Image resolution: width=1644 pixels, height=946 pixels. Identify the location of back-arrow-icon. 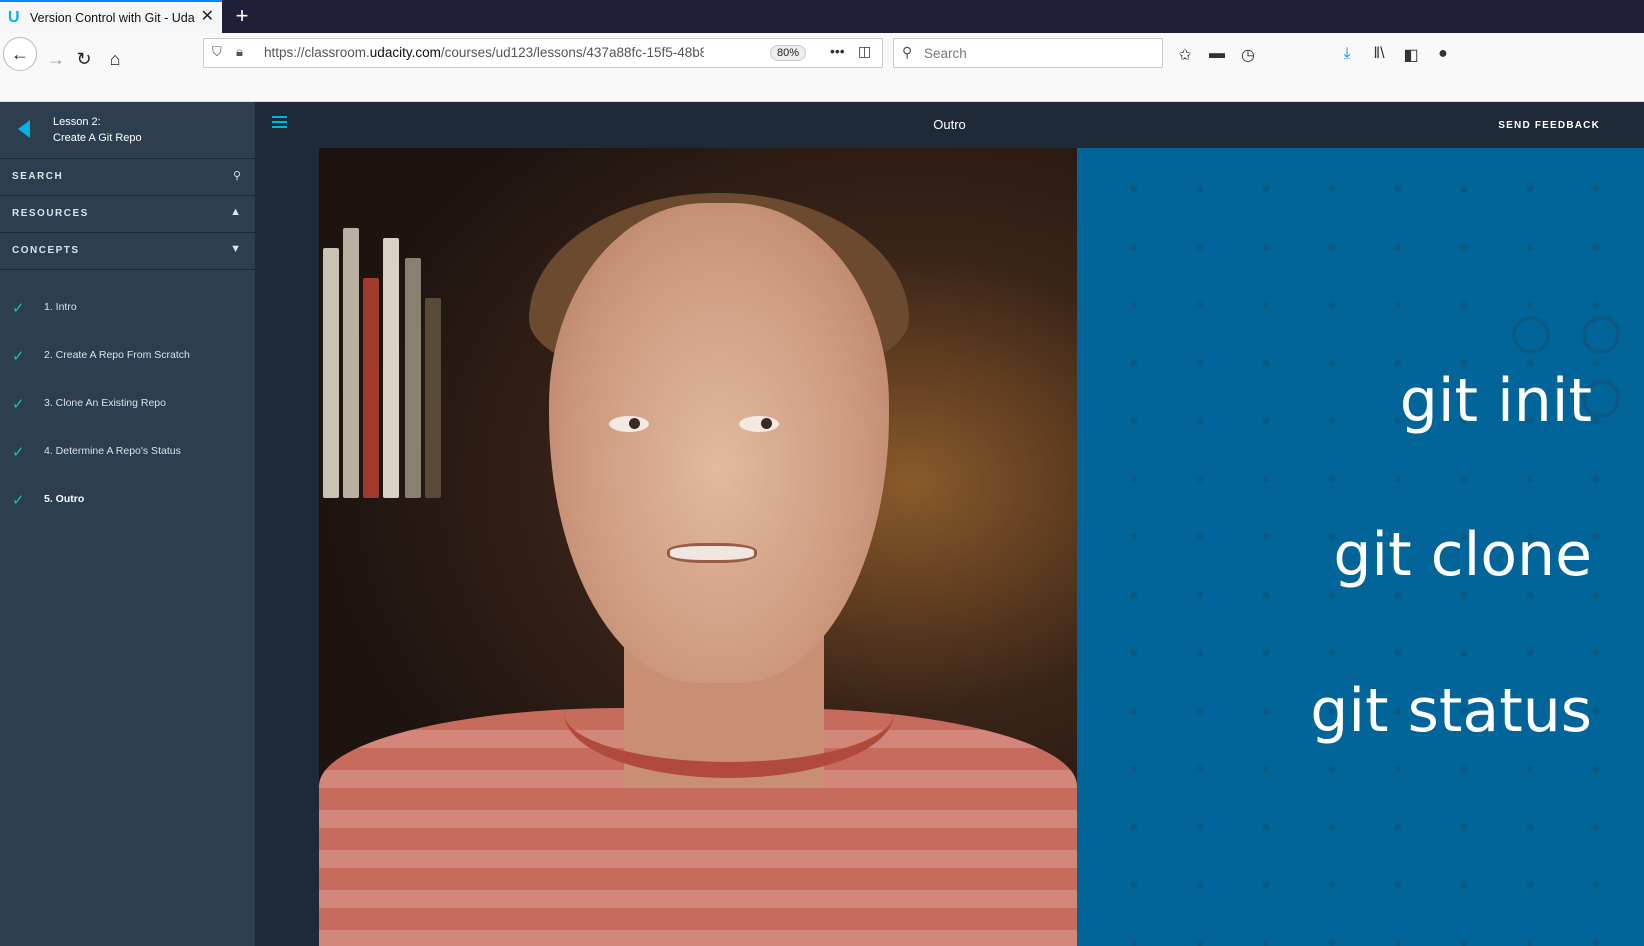
(24, 129).